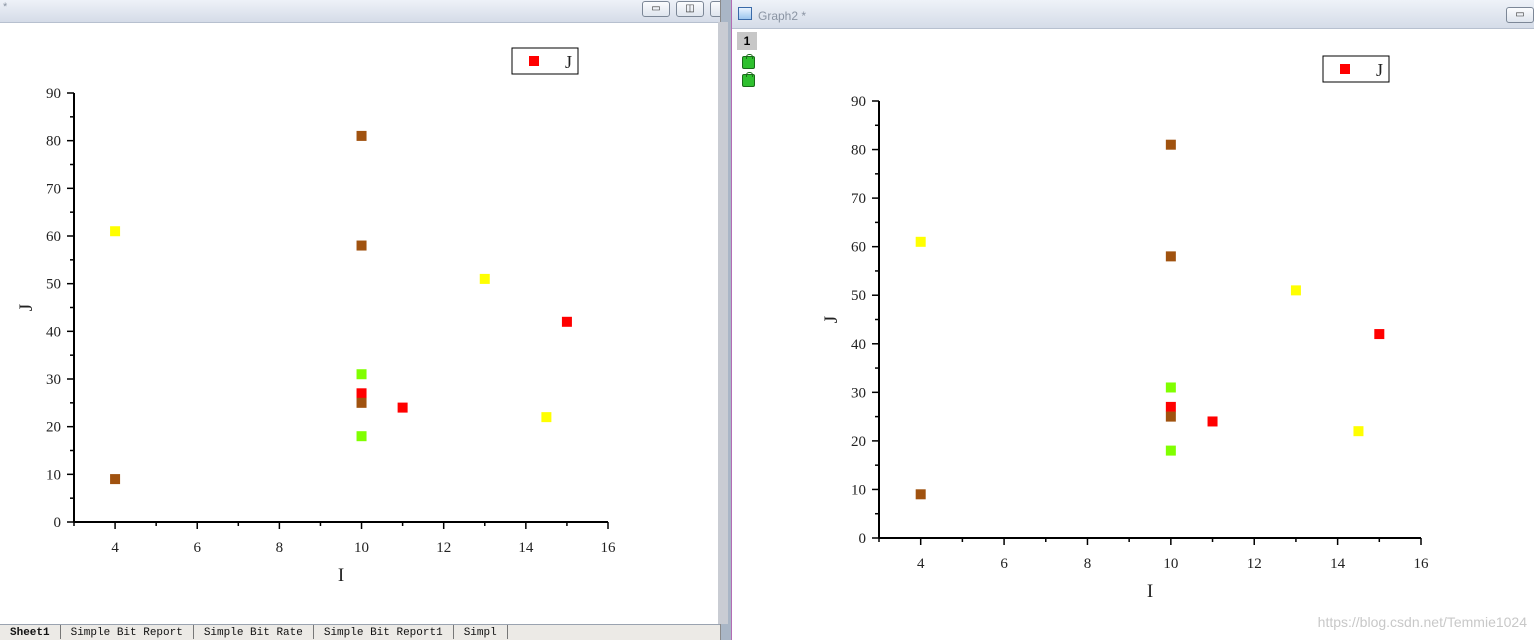 This screenshot has height=640, width=1534. I want to click on close-icon: ✕, so click(716, 9).